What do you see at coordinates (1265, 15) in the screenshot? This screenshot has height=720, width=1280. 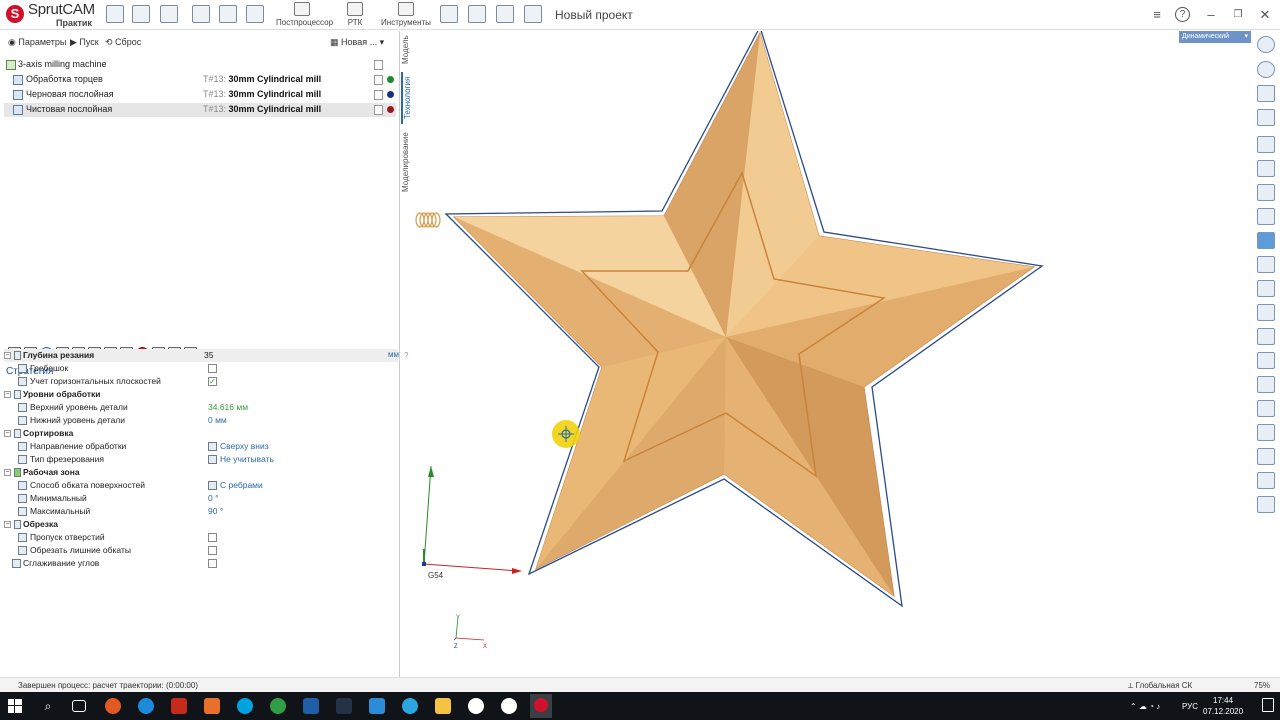 I see `close-icon: ✕` at bounding box center [1265, 15].